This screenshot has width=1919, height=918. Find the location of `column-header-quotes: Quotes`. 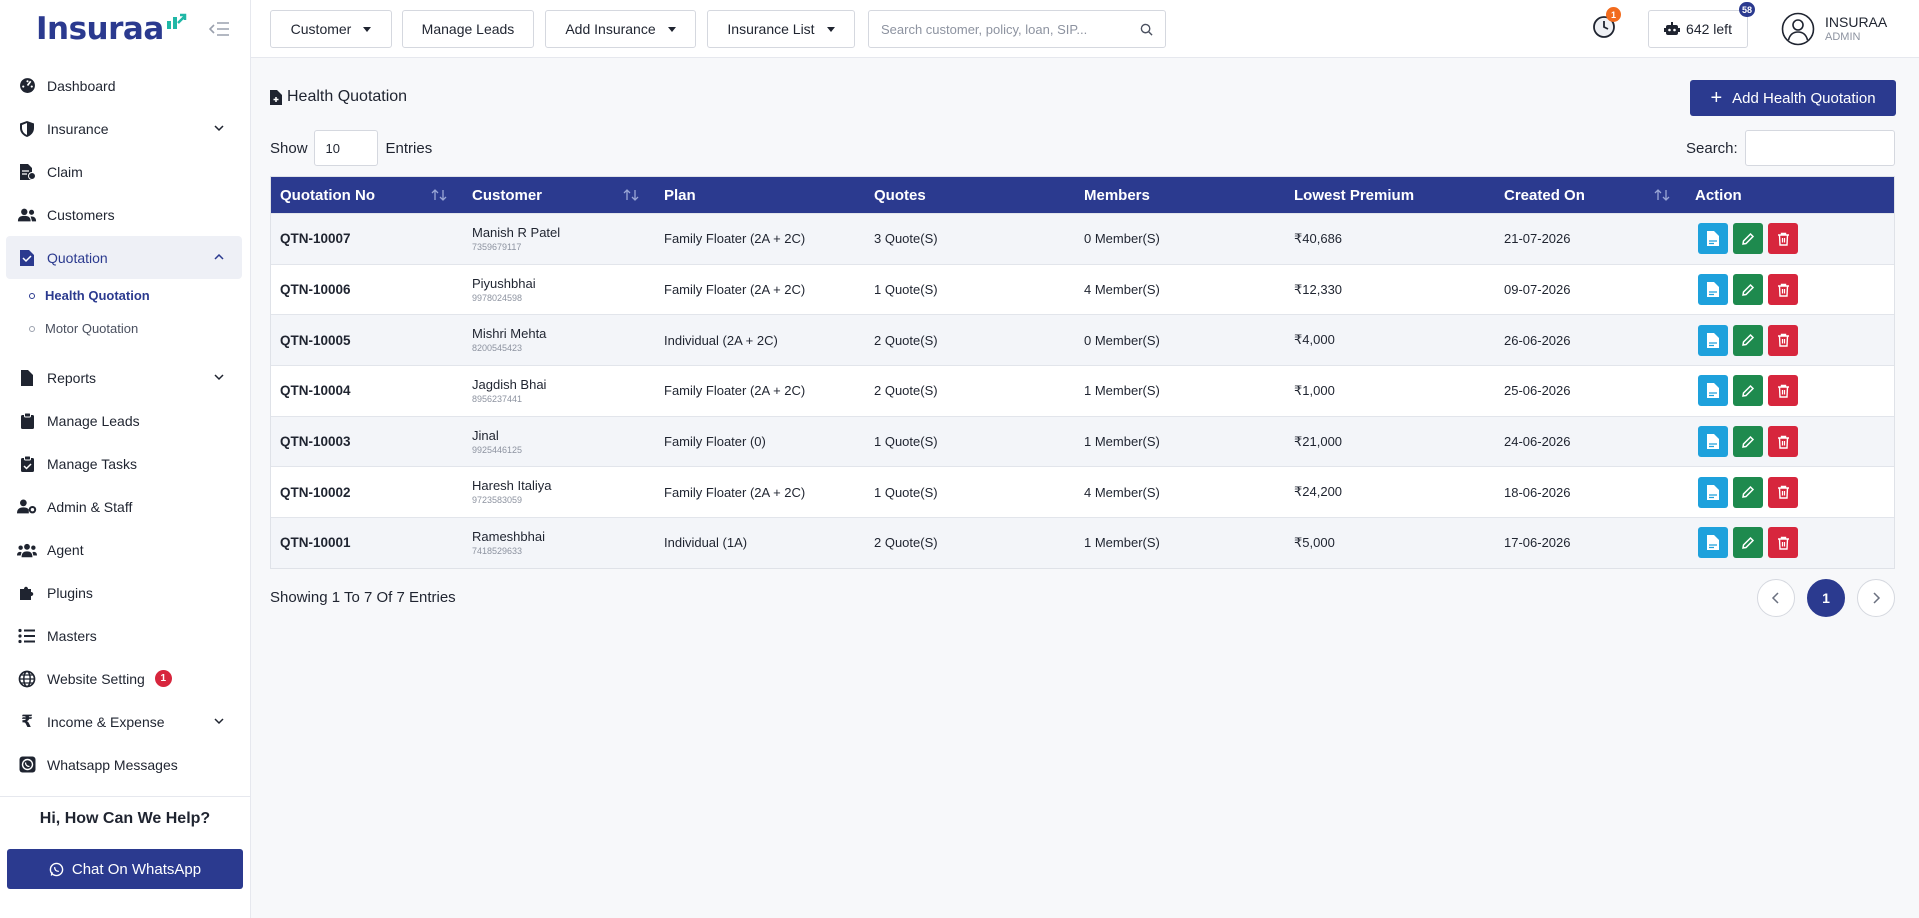

column-header-quotes: Quotes is located at coordinates (970, 195).